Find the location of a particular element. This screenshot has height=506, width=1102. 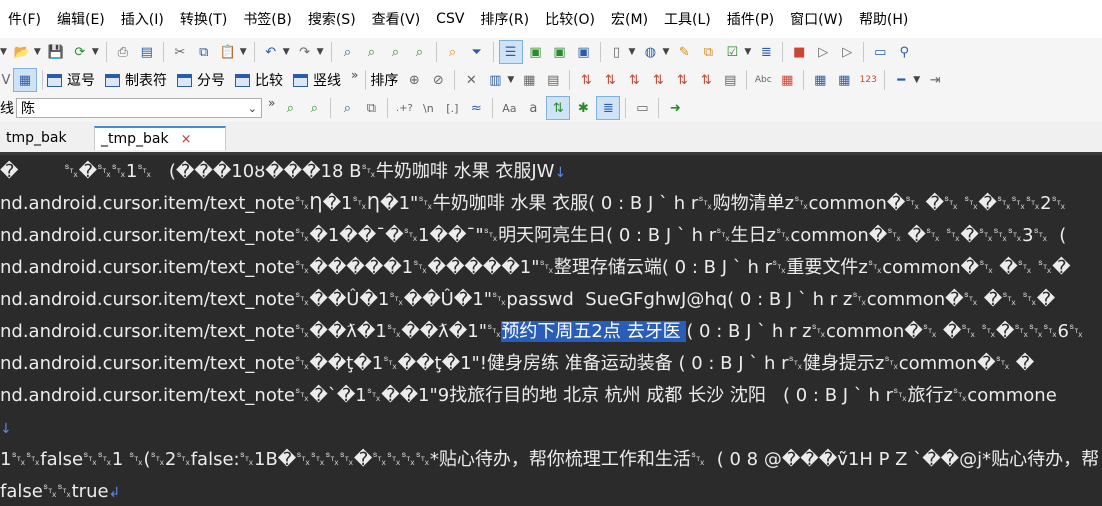

match-case-toggle: Aa is located at coordinates (509, 108).